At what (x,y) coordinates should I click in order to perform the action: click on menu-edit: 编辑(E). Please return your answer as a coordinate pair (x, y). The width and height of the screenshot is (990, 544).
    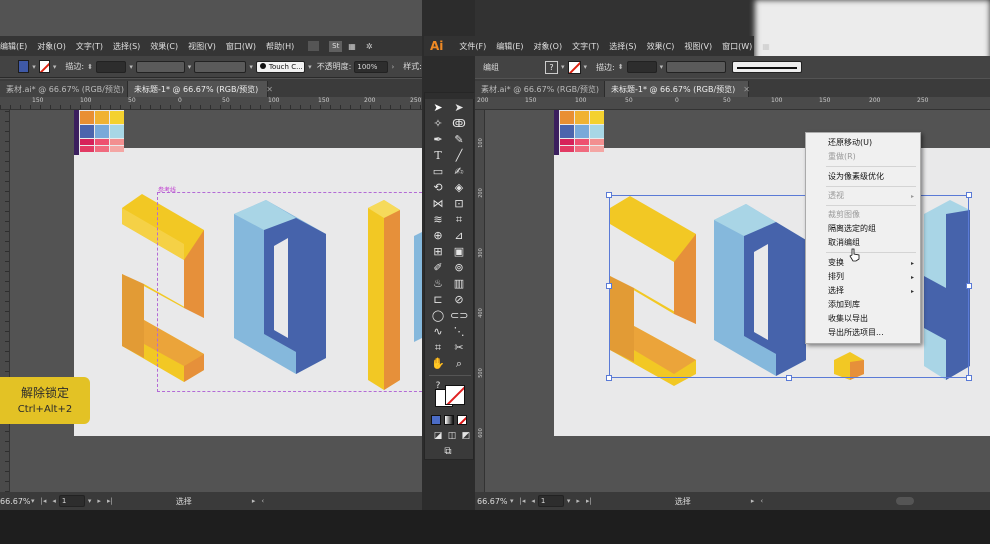
    Looking at the image, I should click on (509, 46).